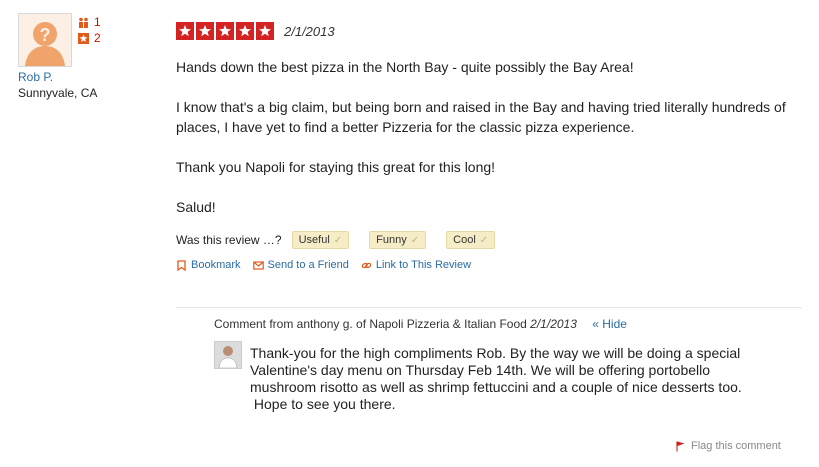 The width and height of the screenshot is (819, 467). What do you see at coordinates (391, 240) in the screenshot?
I see `funny-label: Funny` at bounding box center [391, 240].